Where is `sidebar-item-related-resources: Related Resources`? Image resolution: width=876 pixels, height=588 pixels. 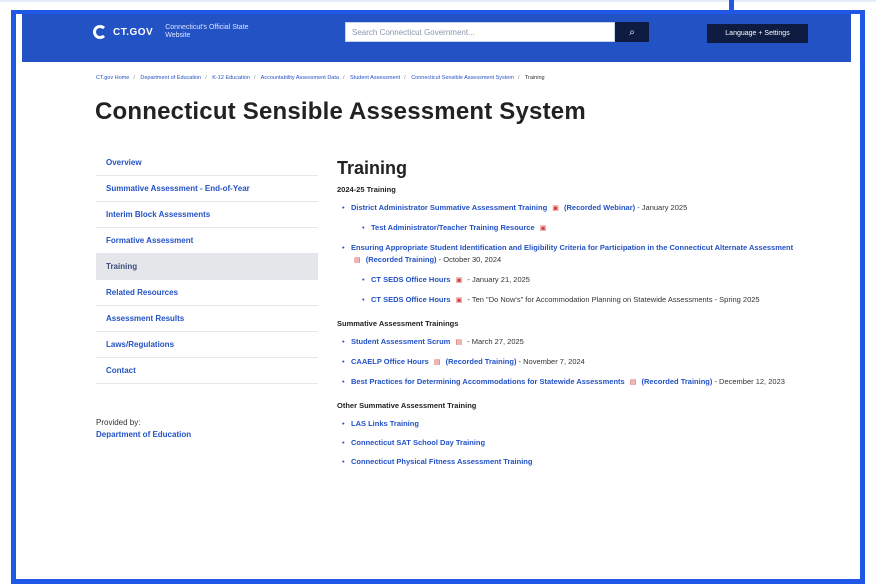 sidebar-item-related-resources: Related Resources is located at coordinates (207, 293).